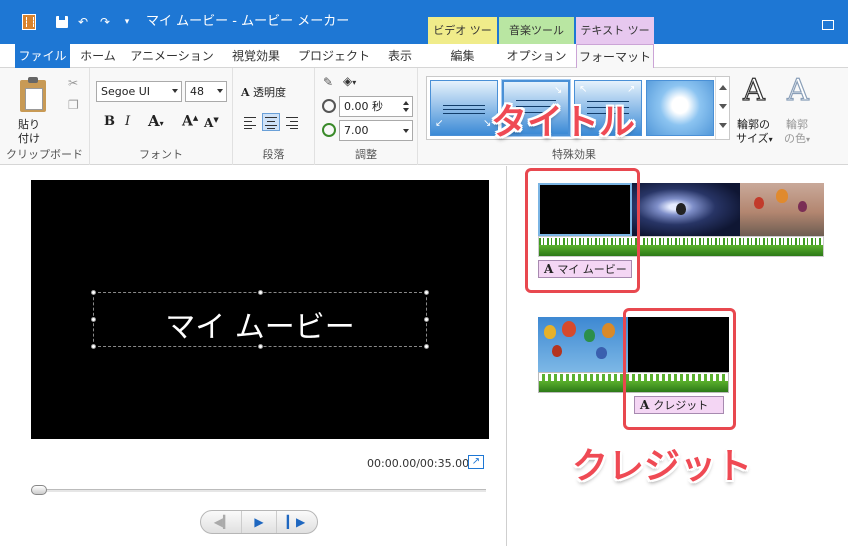 The image size is (848, 546). I want to click on playback-controls: ◀▎ ▶ ▎▶, so click(259, 522).